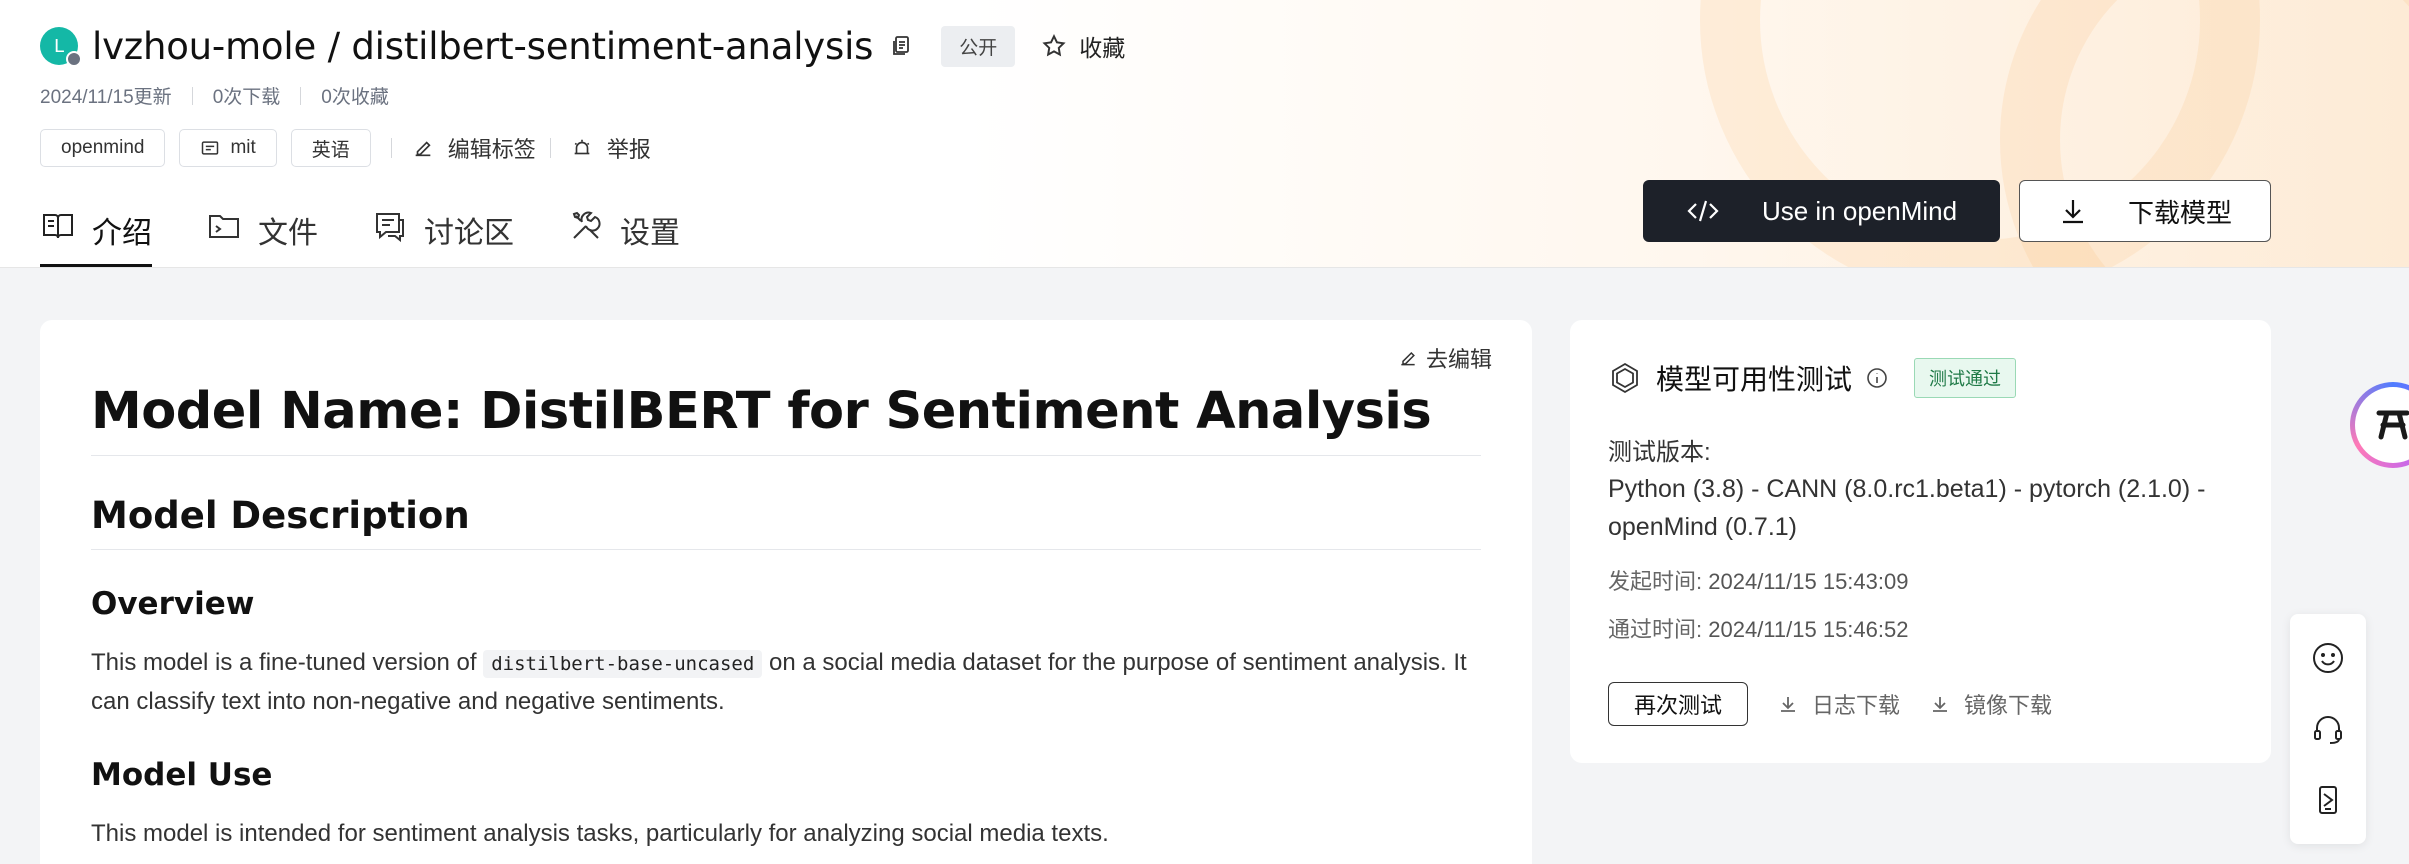 This screenshot has width=2409, height=864. What do you see at coordinates (1856, 705) in the screenshot?
I see `log-download-label: 日志下载` at bounding box center [1856, 705].